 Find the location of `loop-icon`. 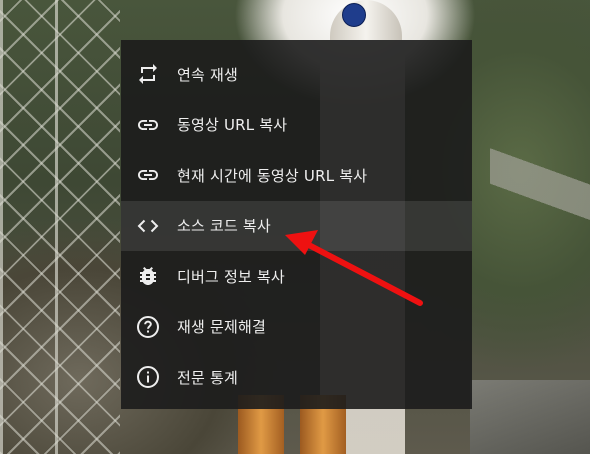

loop-icon is located at coordinates (148, 74).